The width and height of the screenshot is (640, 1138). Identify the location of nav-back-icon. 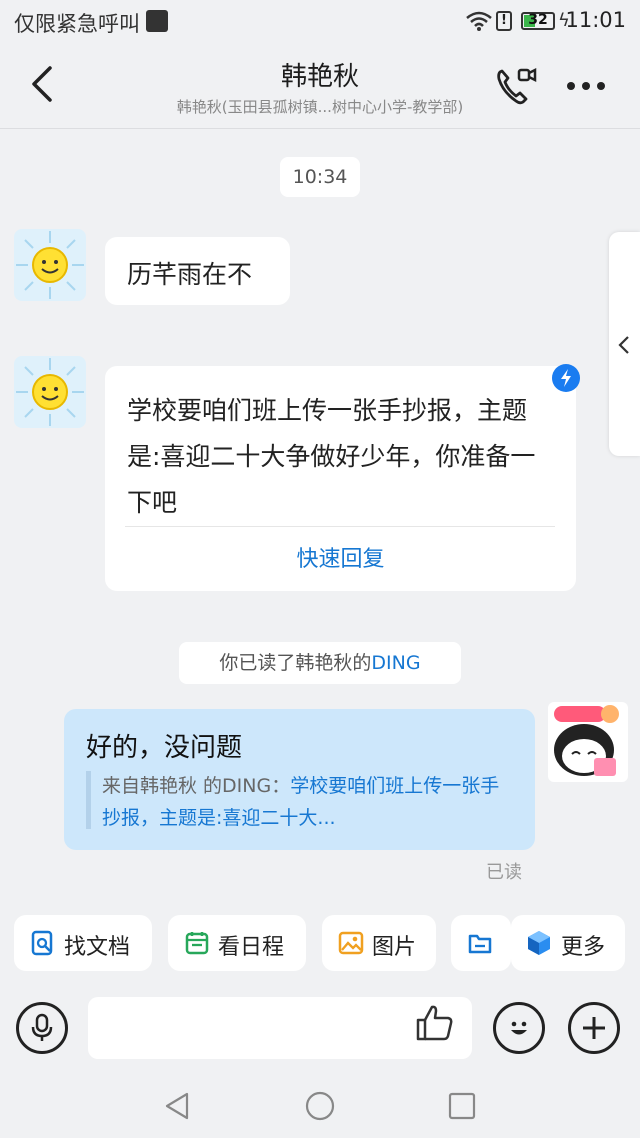
(178, 1106).